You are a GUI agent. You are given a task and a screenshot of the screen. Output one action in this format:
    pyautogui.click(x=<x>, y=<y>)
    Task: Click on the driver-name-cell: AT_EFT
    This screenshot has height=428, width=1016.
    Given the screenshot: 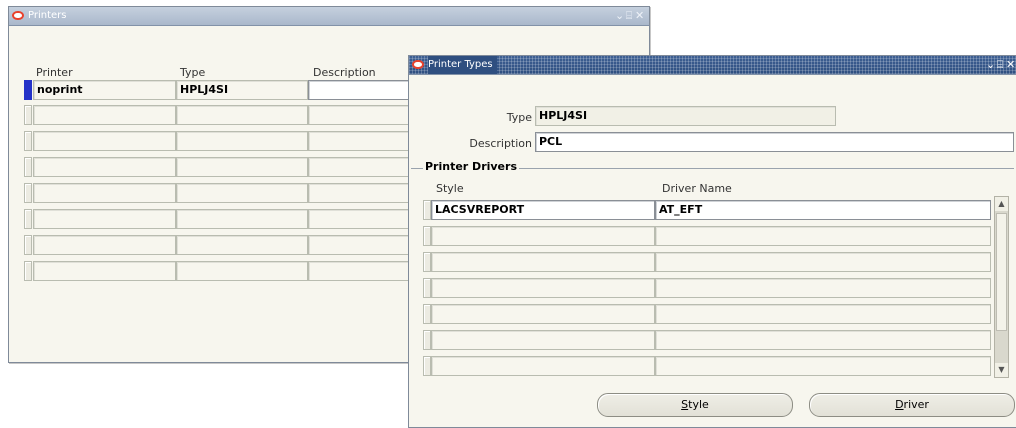 What is the action you would take?
    pyautogui.click(x=823, y=210)
    